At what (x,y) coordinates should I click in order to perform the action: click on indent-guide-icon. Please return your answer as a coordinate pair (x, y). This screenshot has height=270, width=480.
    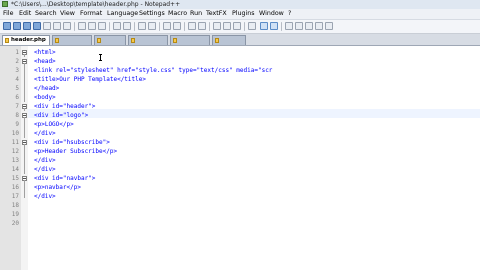
    Looking at the image, I should click on (237, 26).